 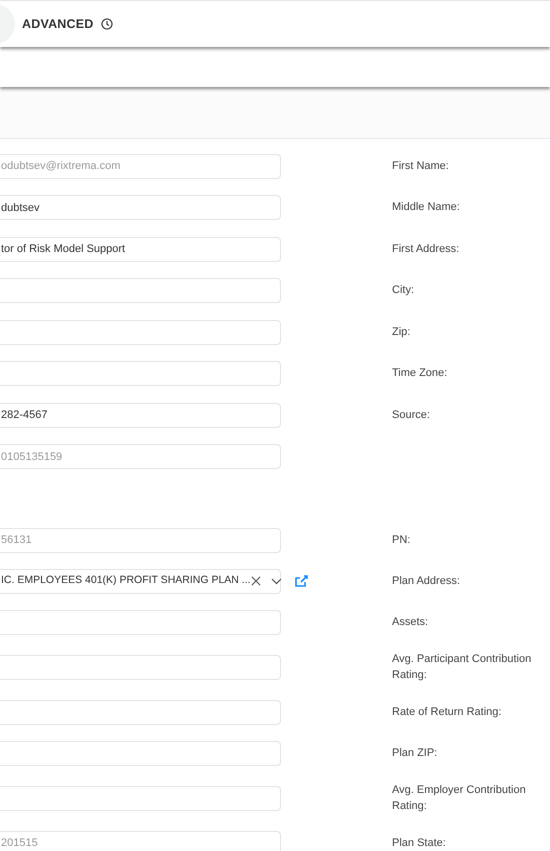 I want to click on input-field: dubtsev, so click(x=140, y=207).